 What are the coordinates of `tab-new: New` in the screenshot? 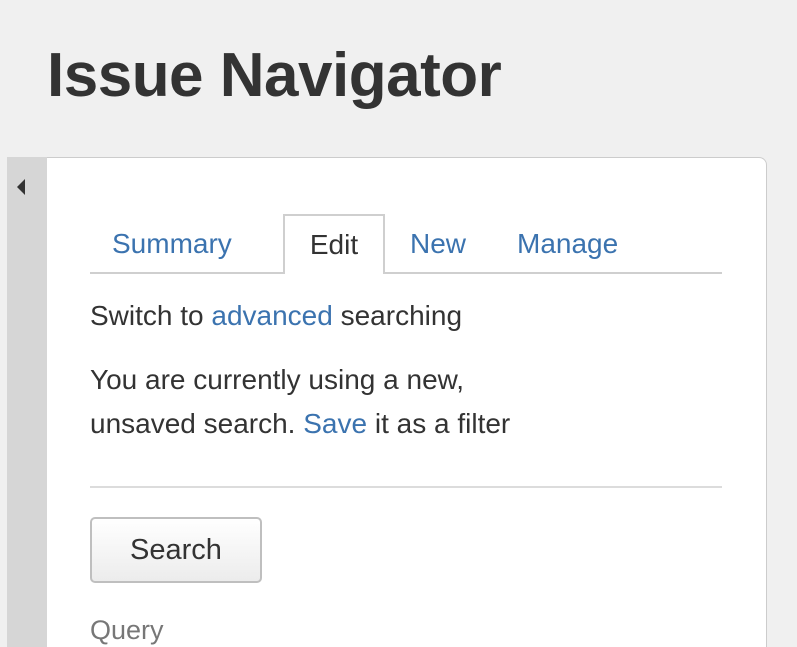 It's located at (438, 243).